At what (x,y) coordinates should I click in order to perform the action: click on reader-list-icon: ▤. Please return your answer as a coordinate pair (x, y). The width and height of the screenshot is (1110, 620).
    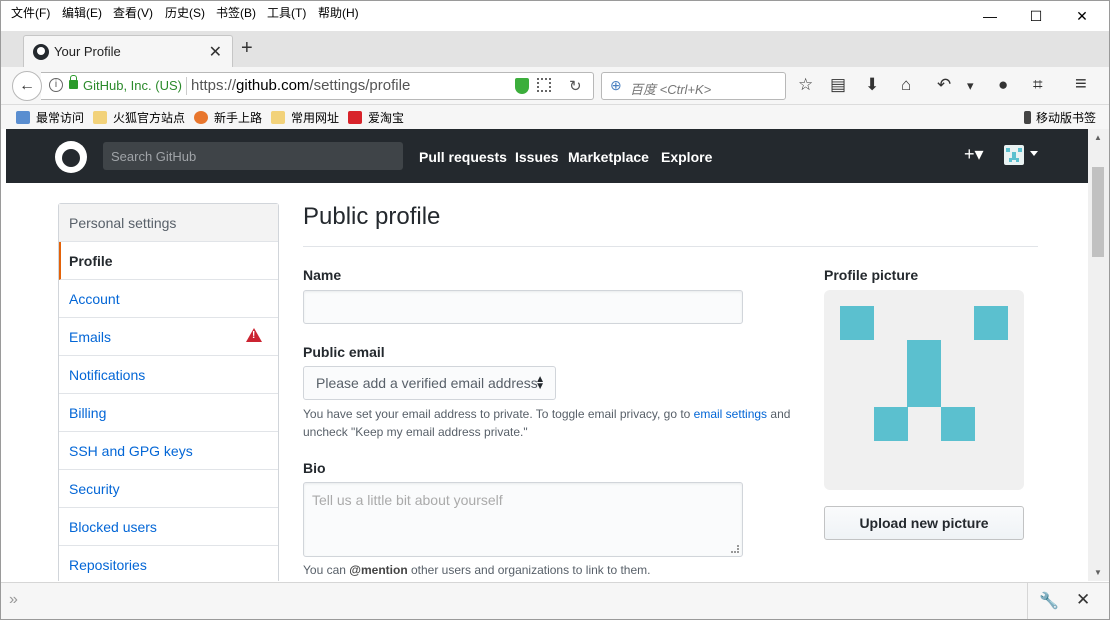
    Looking at the image, I should click on (838, 85).